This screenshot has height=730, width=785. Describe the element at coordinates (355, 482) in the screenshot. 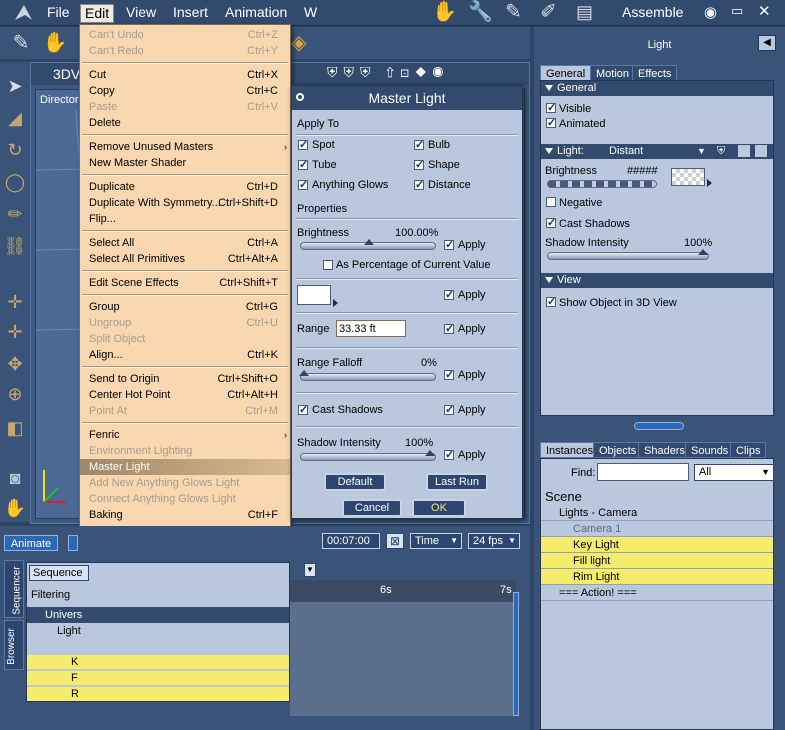

I see `default-button: Default` at that location.